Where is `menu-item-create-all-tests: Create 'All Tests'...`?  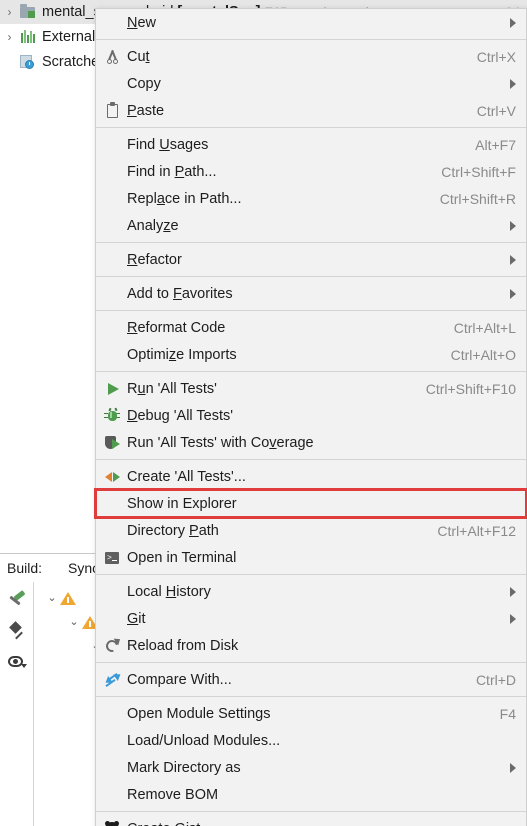 menu-item-create-all-tests: Create 'All Tests'... is located at coordinates (311, 476).